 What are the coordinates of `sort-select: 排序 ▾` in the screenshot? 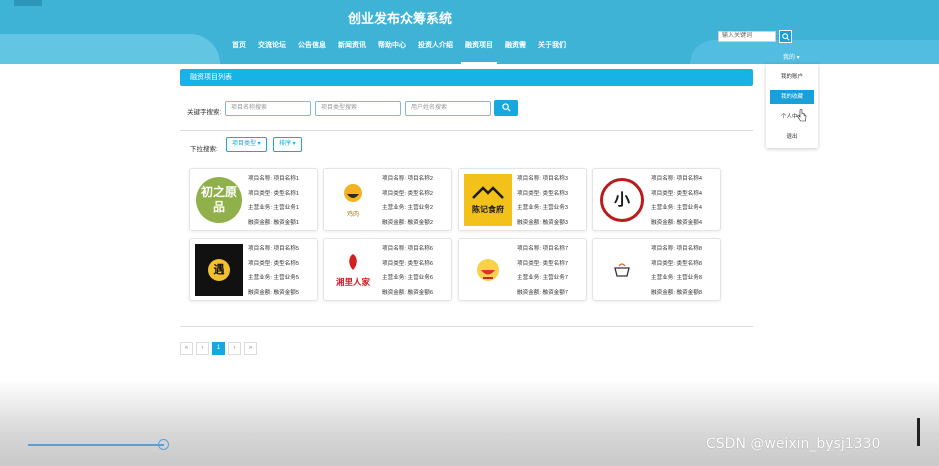 It's located at (287, 144).